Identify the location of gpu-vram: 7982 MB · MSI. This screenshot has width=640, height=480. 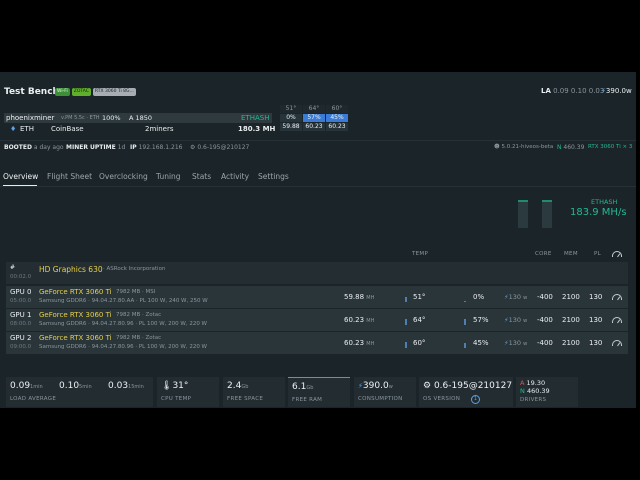
(136, 292).